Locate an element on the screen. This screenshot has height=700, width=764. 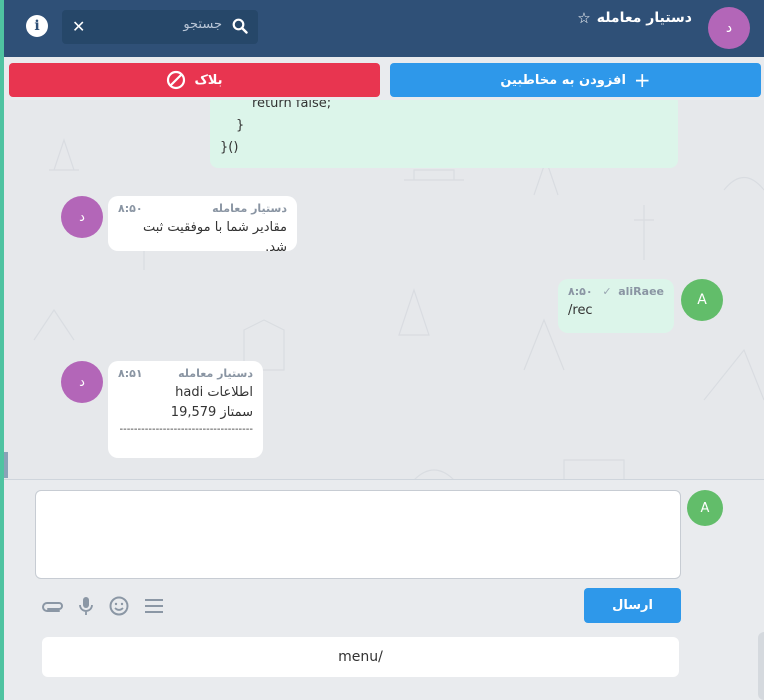
search-box: ✕ is located at coordinates (160, 27).